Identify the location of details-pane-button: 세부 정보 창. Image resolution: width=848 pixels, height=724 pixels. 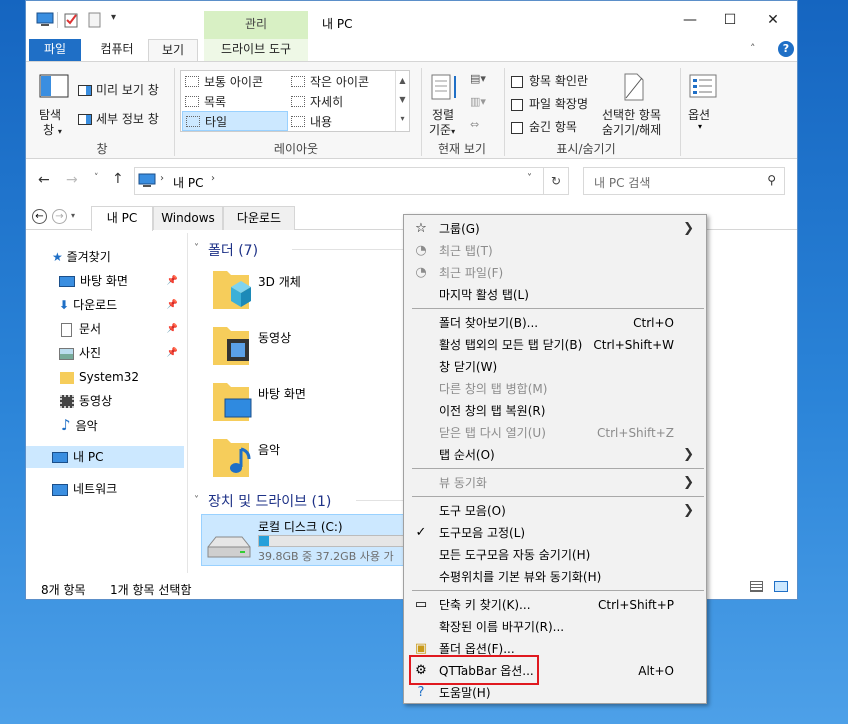
(118, 118).